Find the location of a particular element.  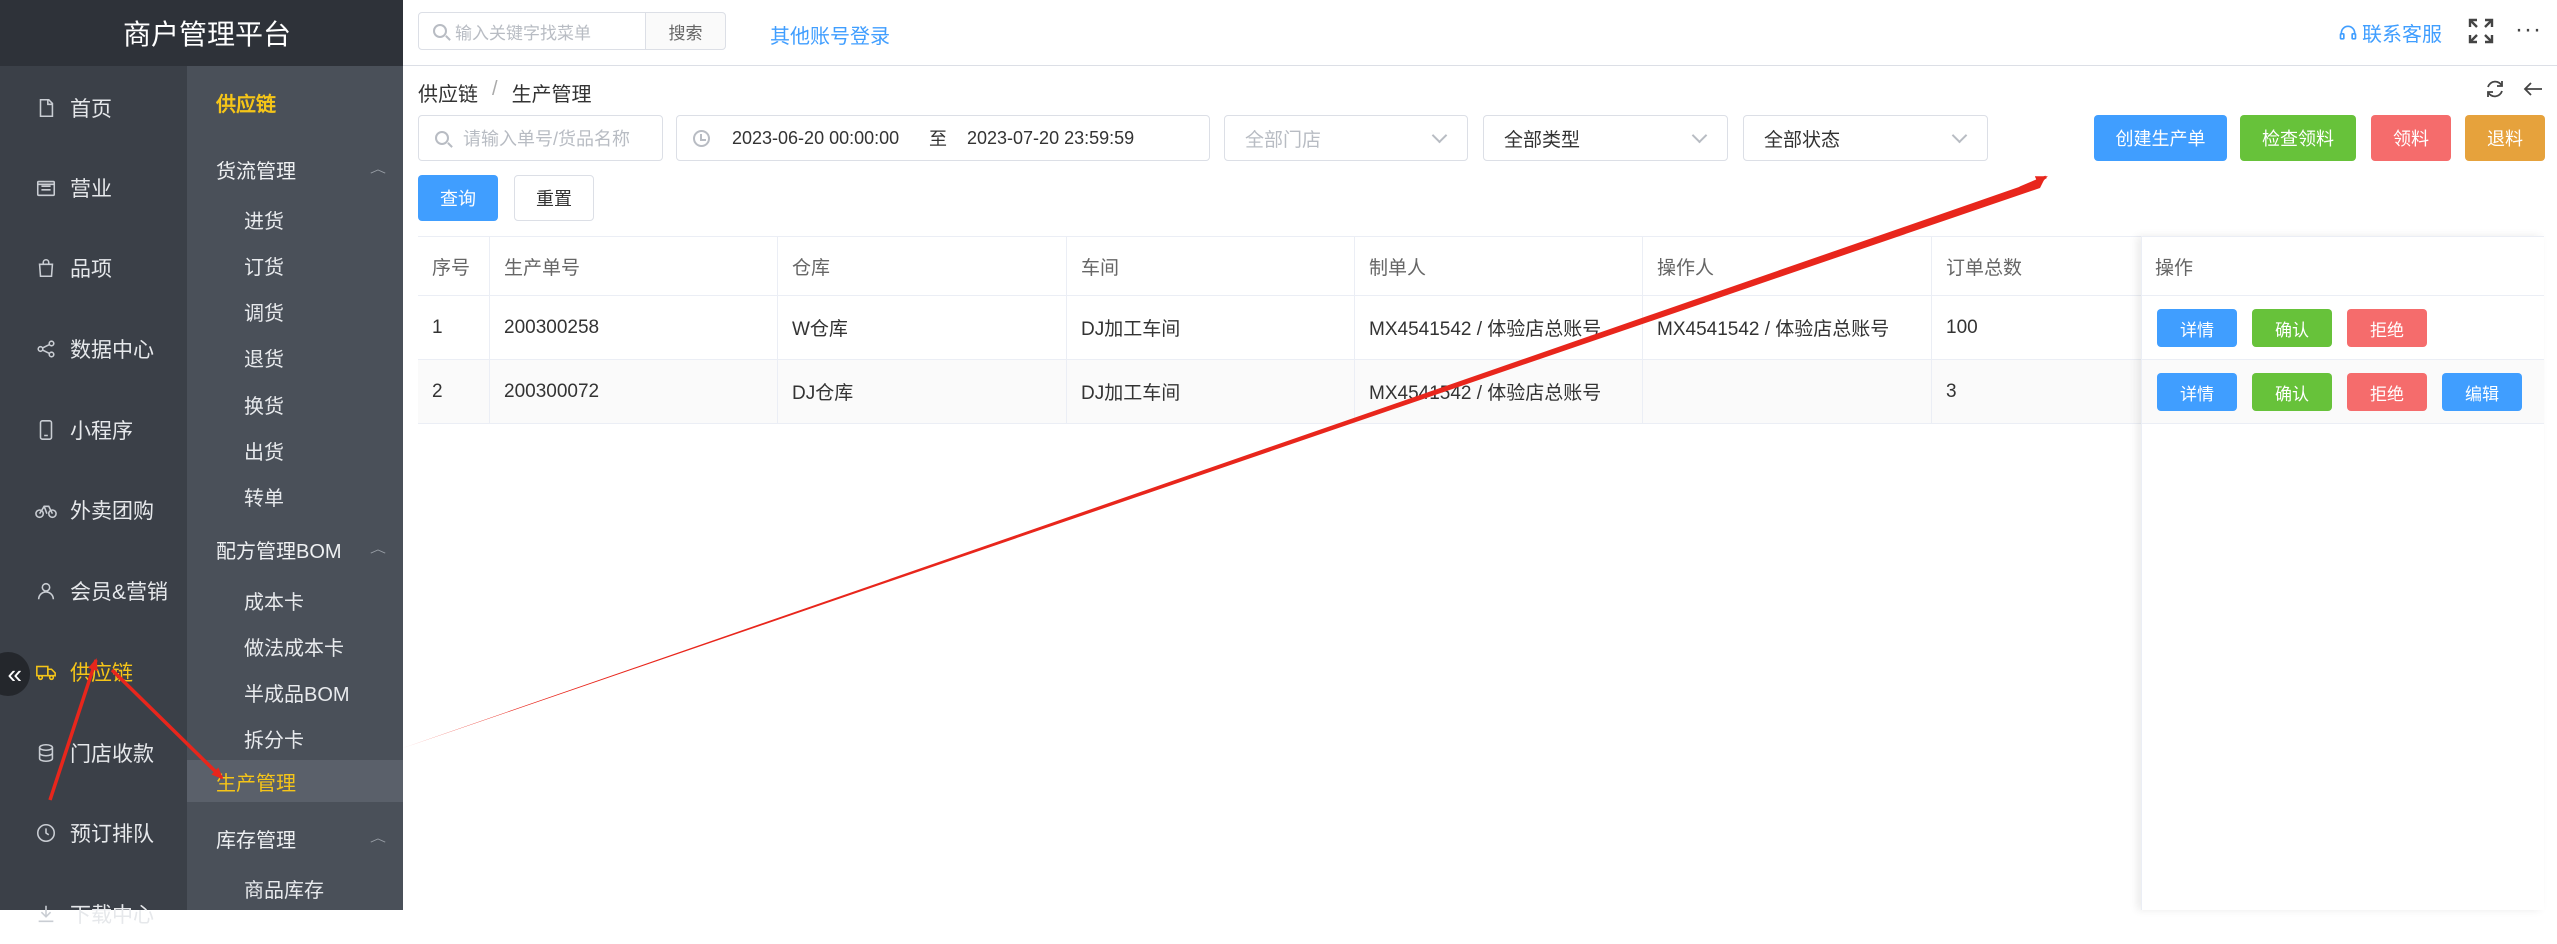

other-account-login-link: 其他账号登录 is located at coordinates (830, 34).